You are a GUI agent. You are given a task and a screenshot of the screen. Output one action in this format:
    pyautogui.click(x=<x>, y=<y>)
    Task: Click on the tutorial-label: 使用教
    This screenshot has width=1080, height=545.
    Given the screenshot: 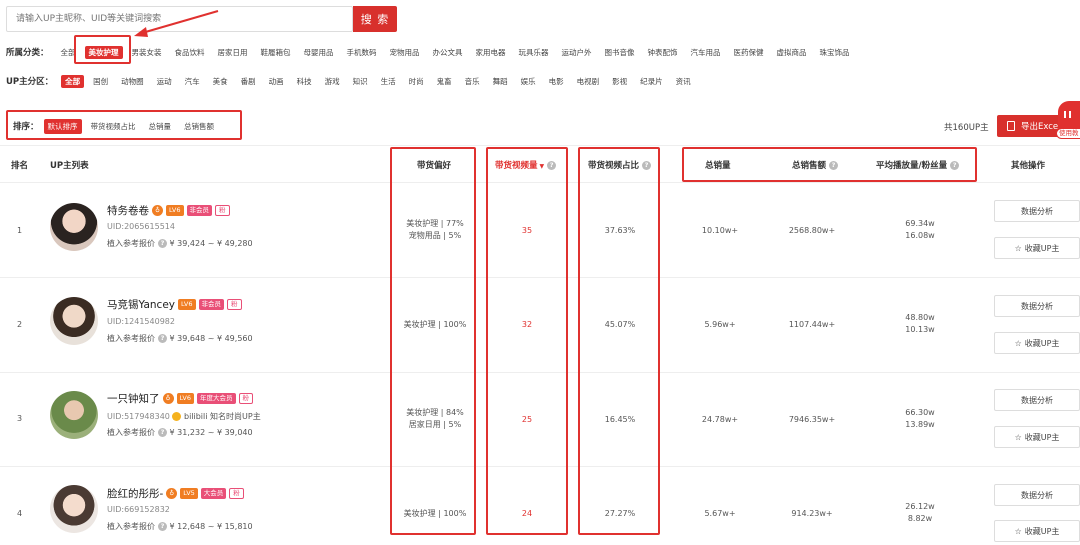 What is the action you would take?
    pyautogui.click(x=1068, y=133)
    